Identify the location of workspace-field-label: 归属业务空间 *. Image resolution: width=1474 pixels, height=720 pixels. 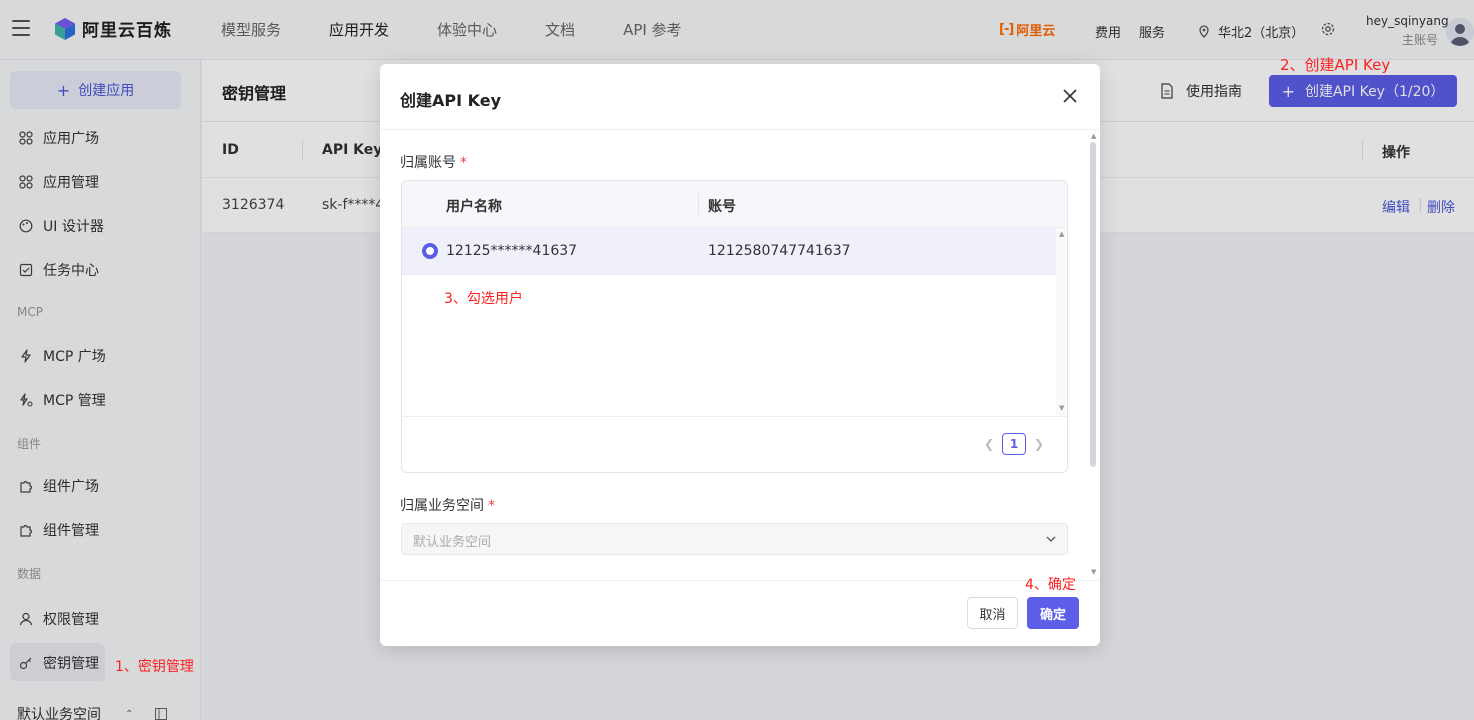
(447, 505).